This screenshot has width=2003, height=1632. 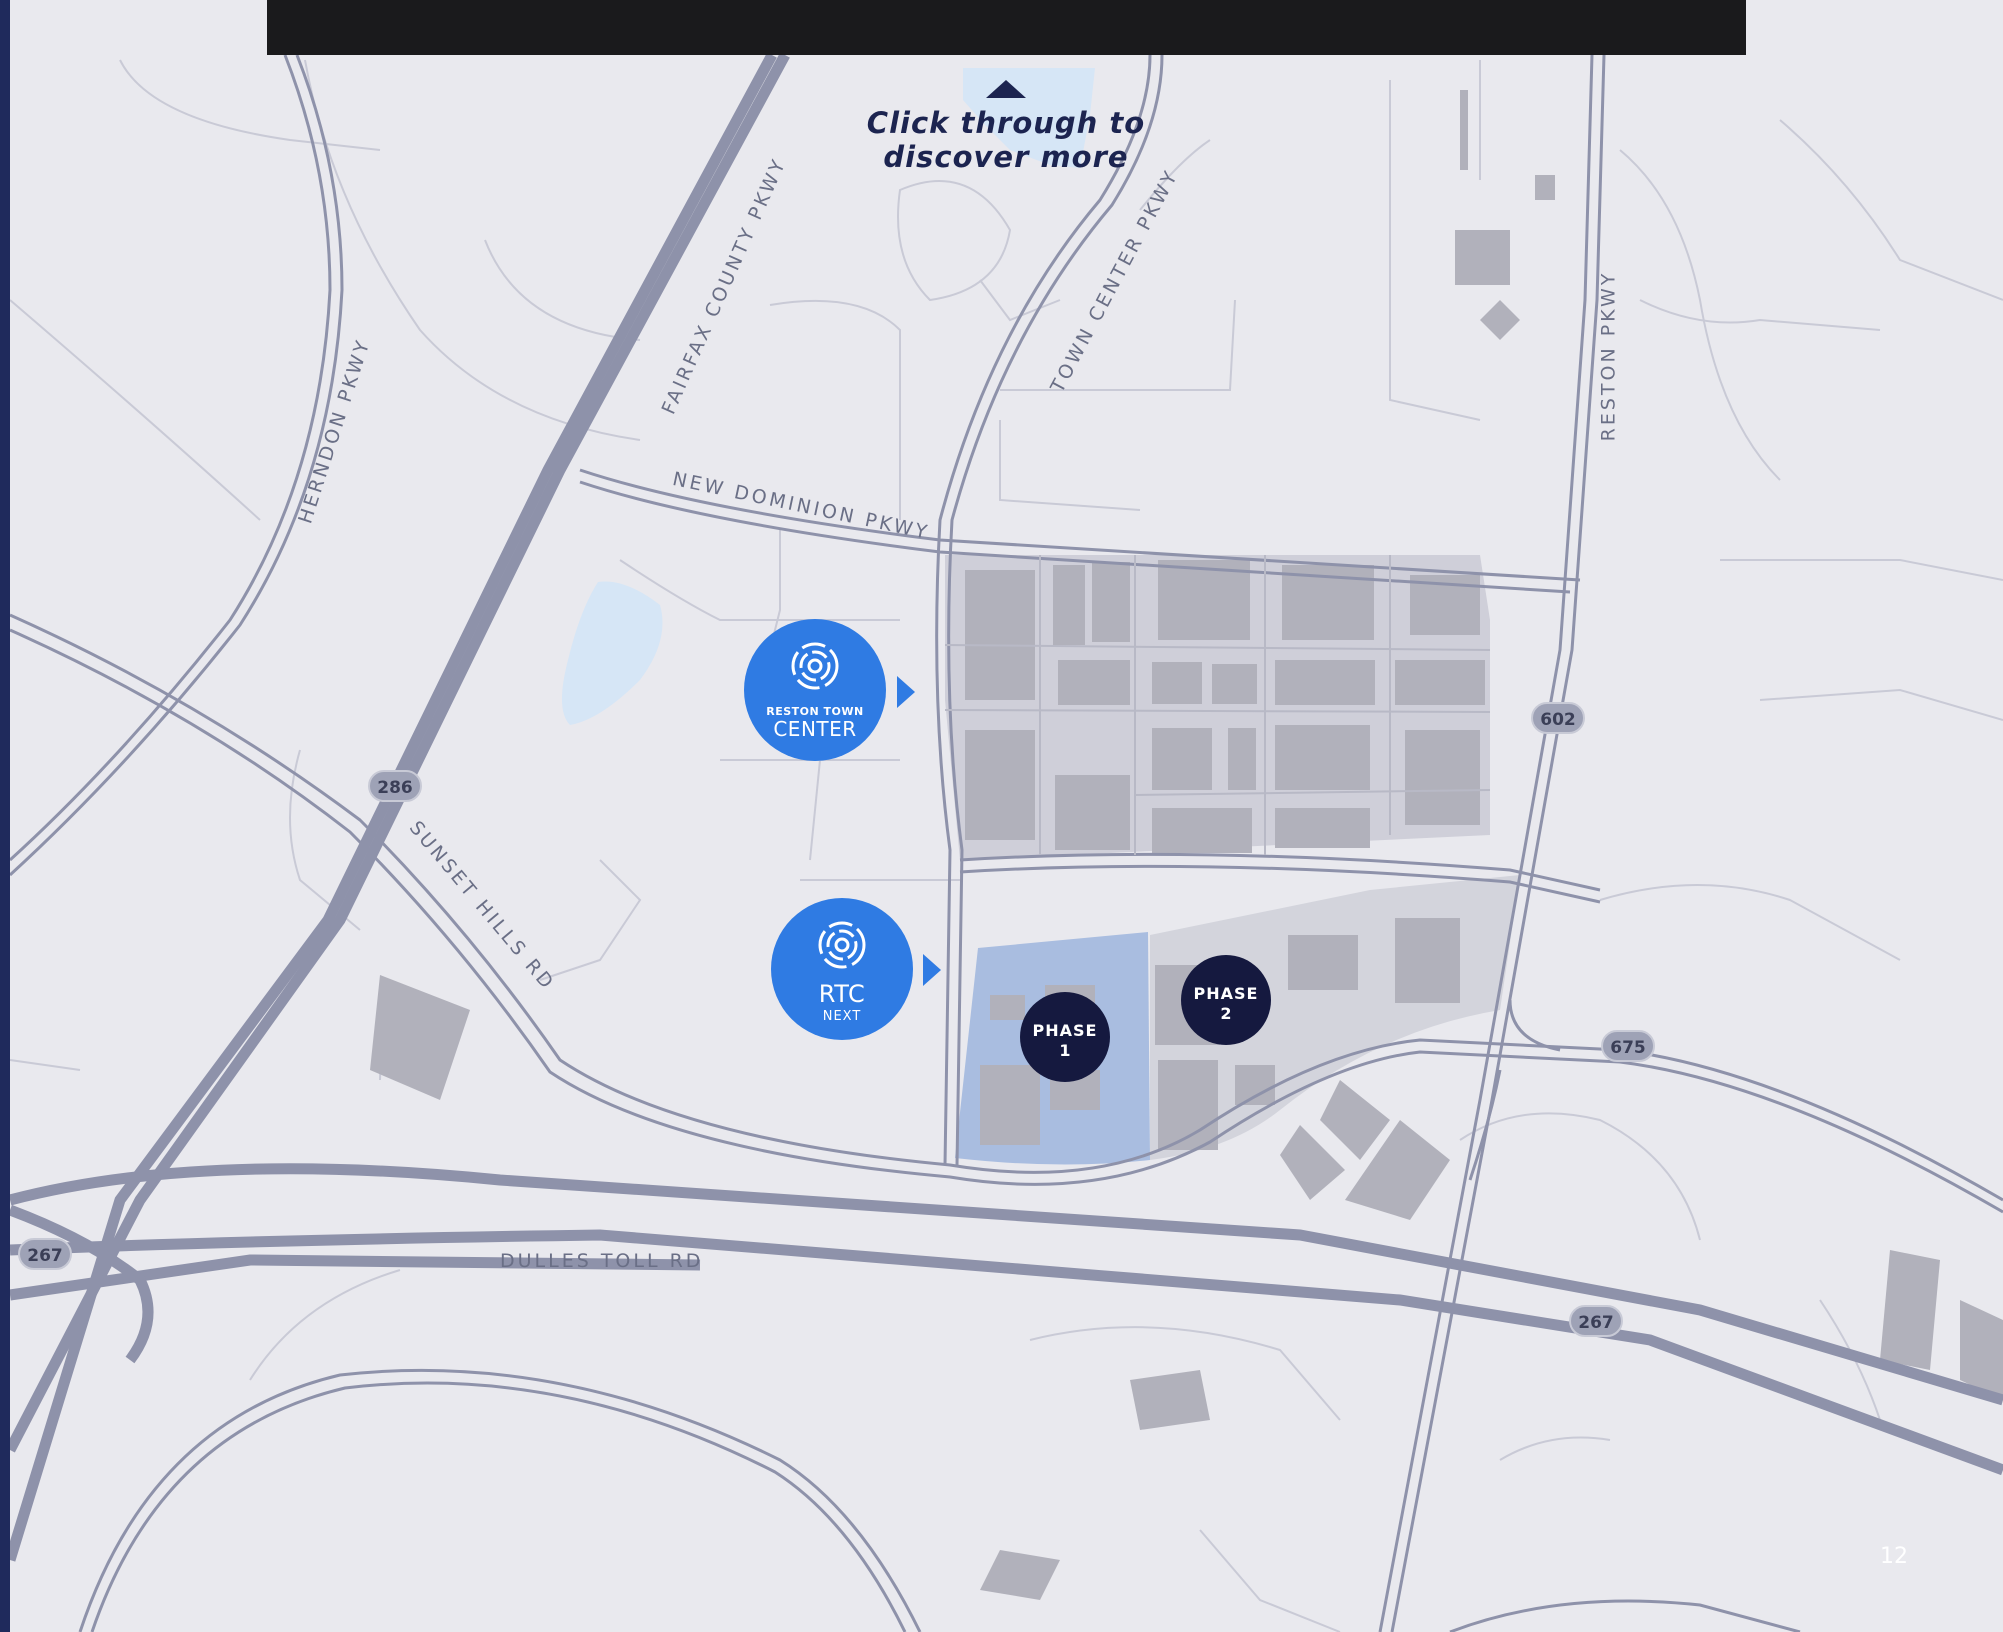 What do you see at coordinates (906, 692) in the screenshot?
I see `rtc-pointer-arrow-icon` at bounding box center [906, 692].